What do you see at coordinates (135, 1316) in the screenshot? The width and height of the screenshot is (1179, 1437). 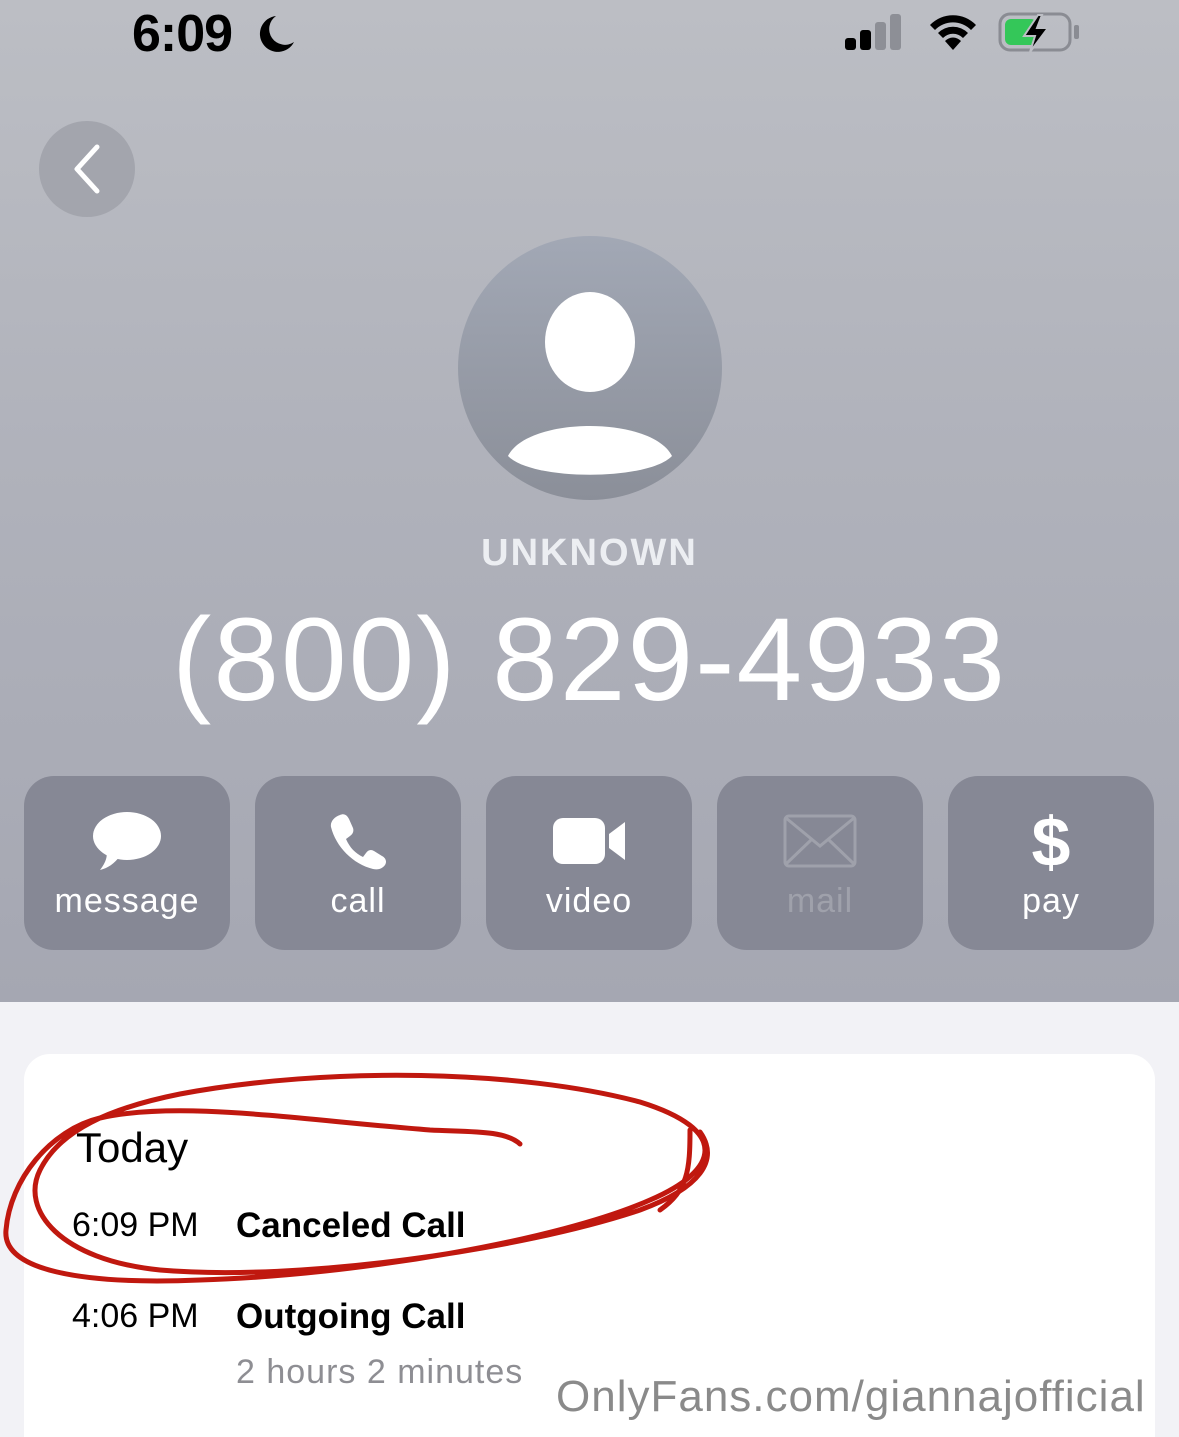 I see `call-time: 4:06 PM` at bounding box center [135, 1316].